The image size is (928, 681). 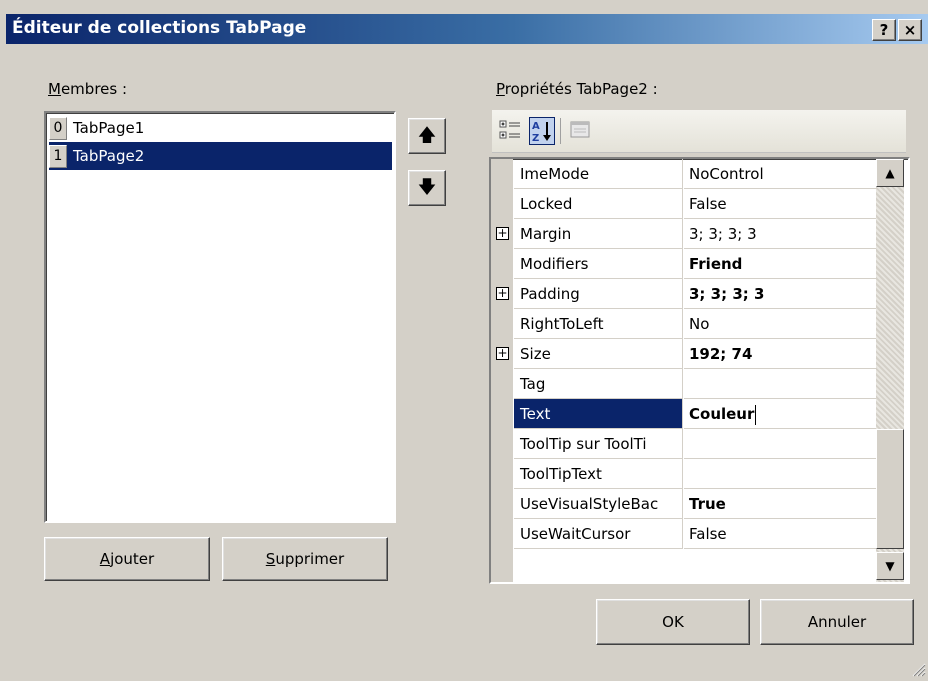 I want to click on scroll-up-button: ▲, so click(x=890, y=173).